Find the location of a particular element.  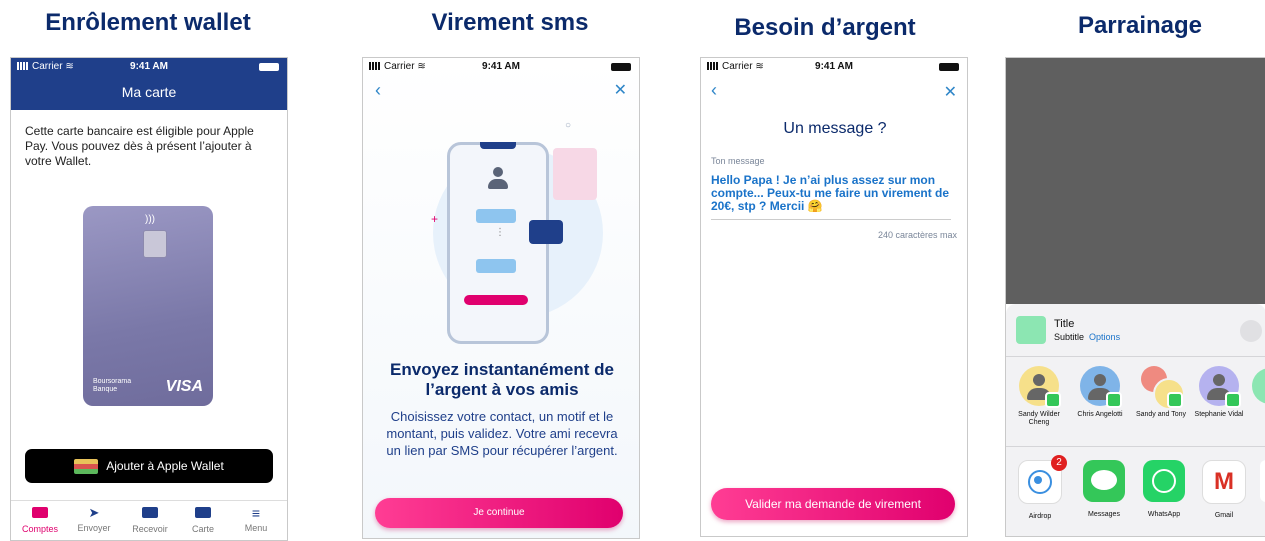

contact-item: Chris Angelotti is located at coordinates (1100, 392).